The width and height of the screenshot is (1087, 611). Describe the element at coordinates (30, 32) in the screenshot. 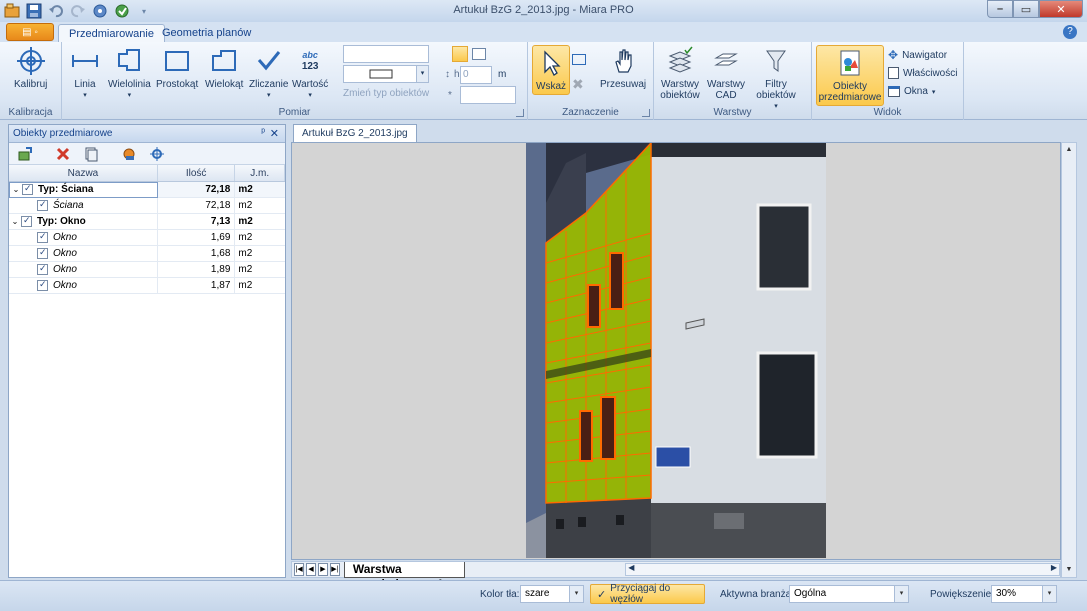

I see `application-menu-button: ▤ ◦` at that location.